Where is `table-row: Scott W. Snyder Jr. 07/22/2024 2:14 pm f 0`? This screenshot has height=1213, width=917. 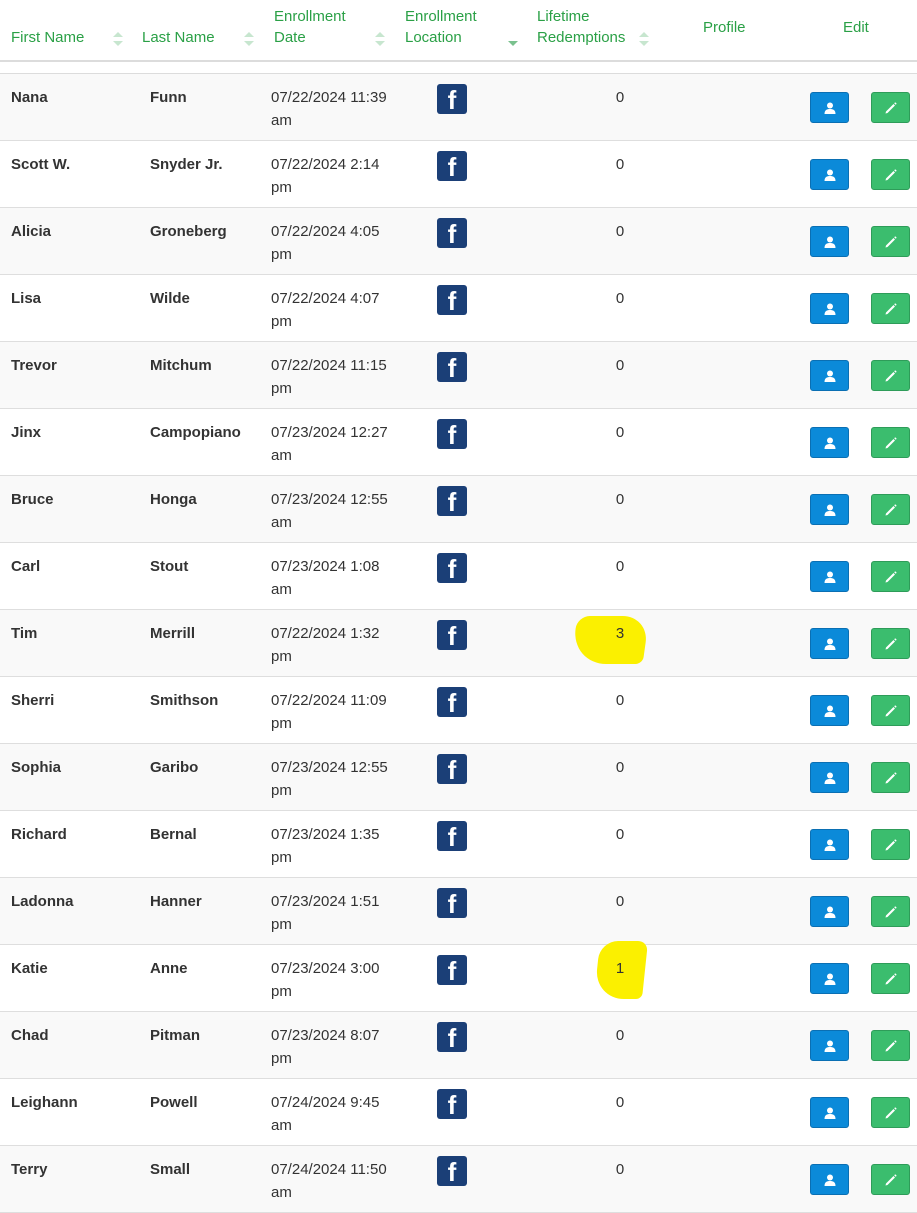
table-row: Scott W. Snyder Jr. 07/22/2024 2:14 pm f 0 is located at coordinates (458, 174).